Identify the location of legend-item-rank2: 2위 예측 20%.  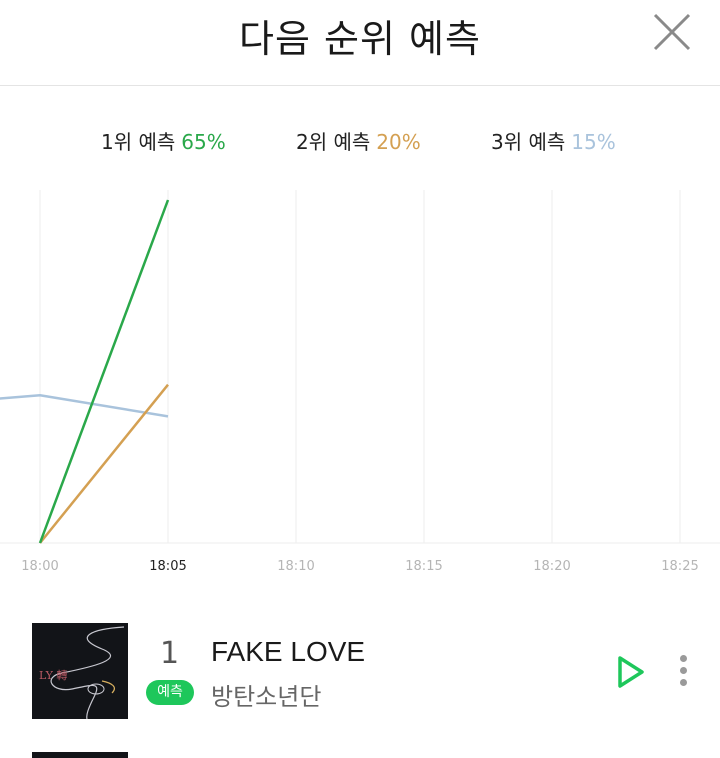
(358, 140).